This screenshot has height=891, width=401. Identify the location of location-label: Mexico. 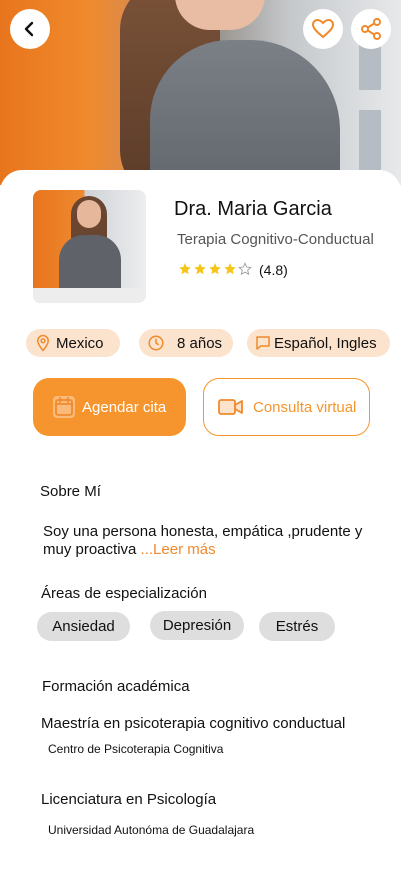
(80, 343).